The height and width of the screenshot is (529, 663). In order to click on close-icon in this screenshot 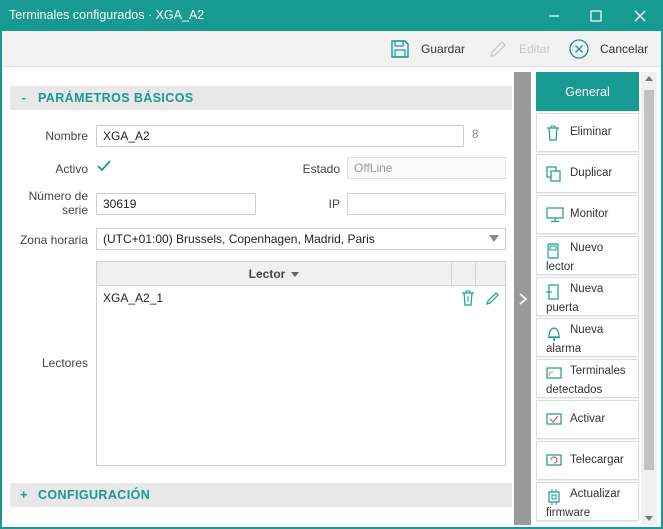, I will do `click(640, 15)`.